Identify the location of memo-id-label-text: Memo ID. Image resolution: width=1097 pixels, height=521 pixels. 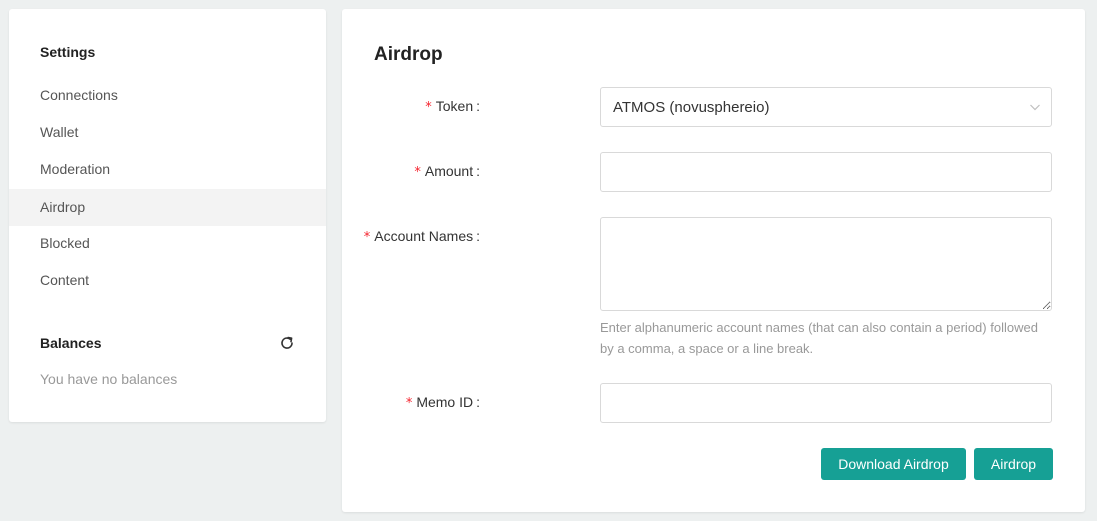
(445, 402).